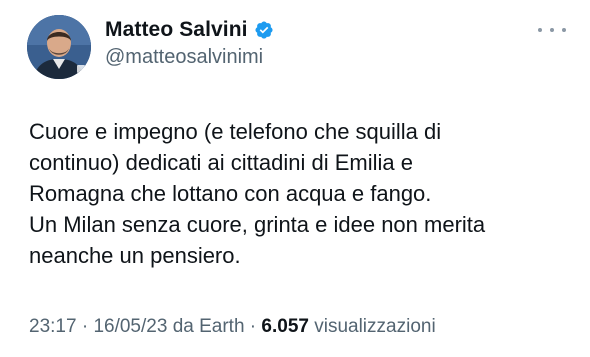  Describe the element at coordinates (135, 255) in the screenshot. I see `tweet-text-line: neanche un pensiero.` at that location.